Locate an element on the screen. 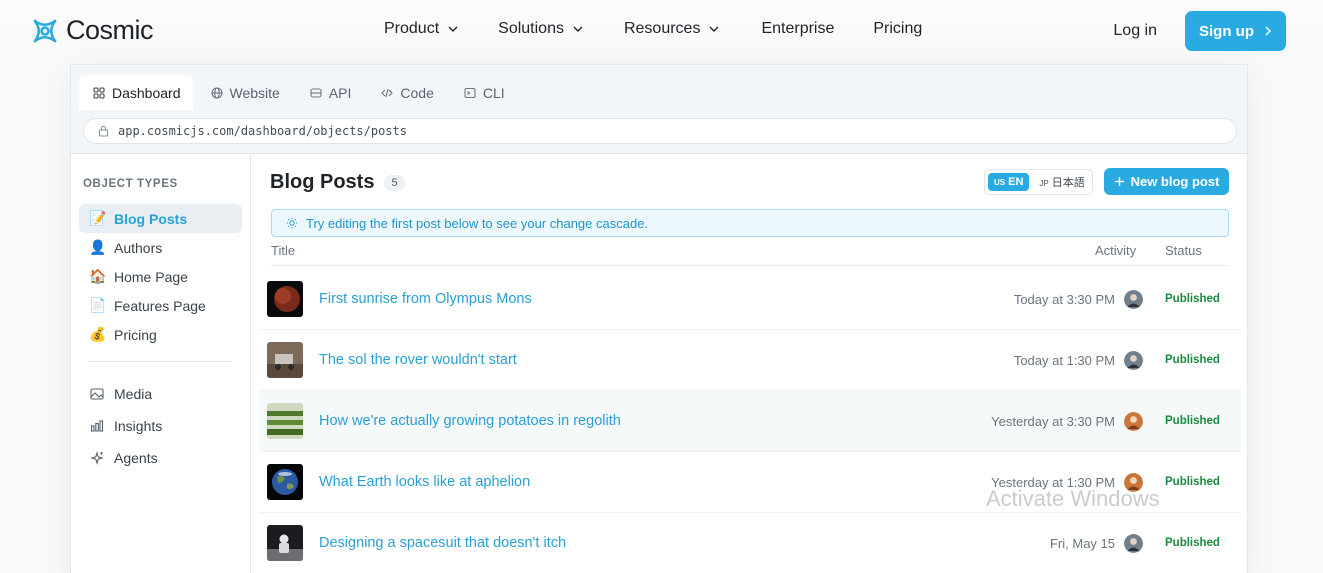 This screenshot has width=1323, height=573. database-icon is located at coordinates (316, 92).